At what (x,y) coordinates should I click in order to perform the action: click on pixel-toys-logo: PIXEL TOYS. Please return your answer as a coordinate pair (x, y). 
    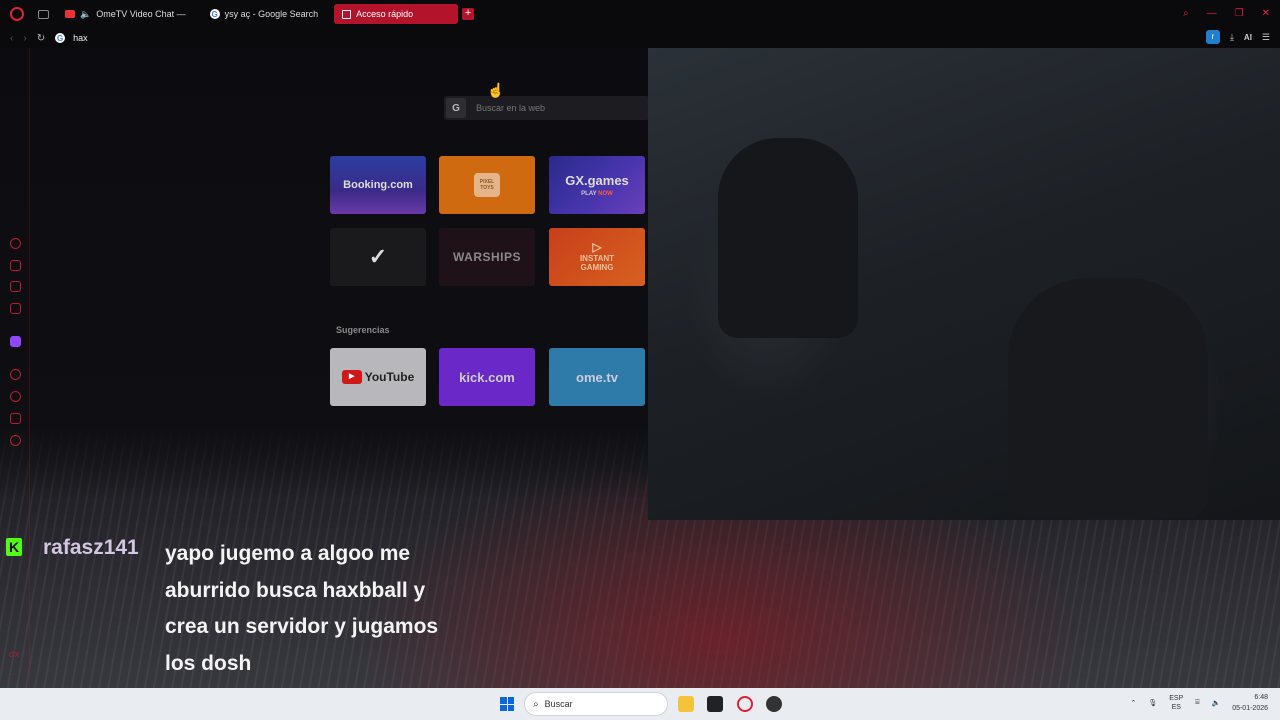
    Looking at the image, I should click on (487, 185).